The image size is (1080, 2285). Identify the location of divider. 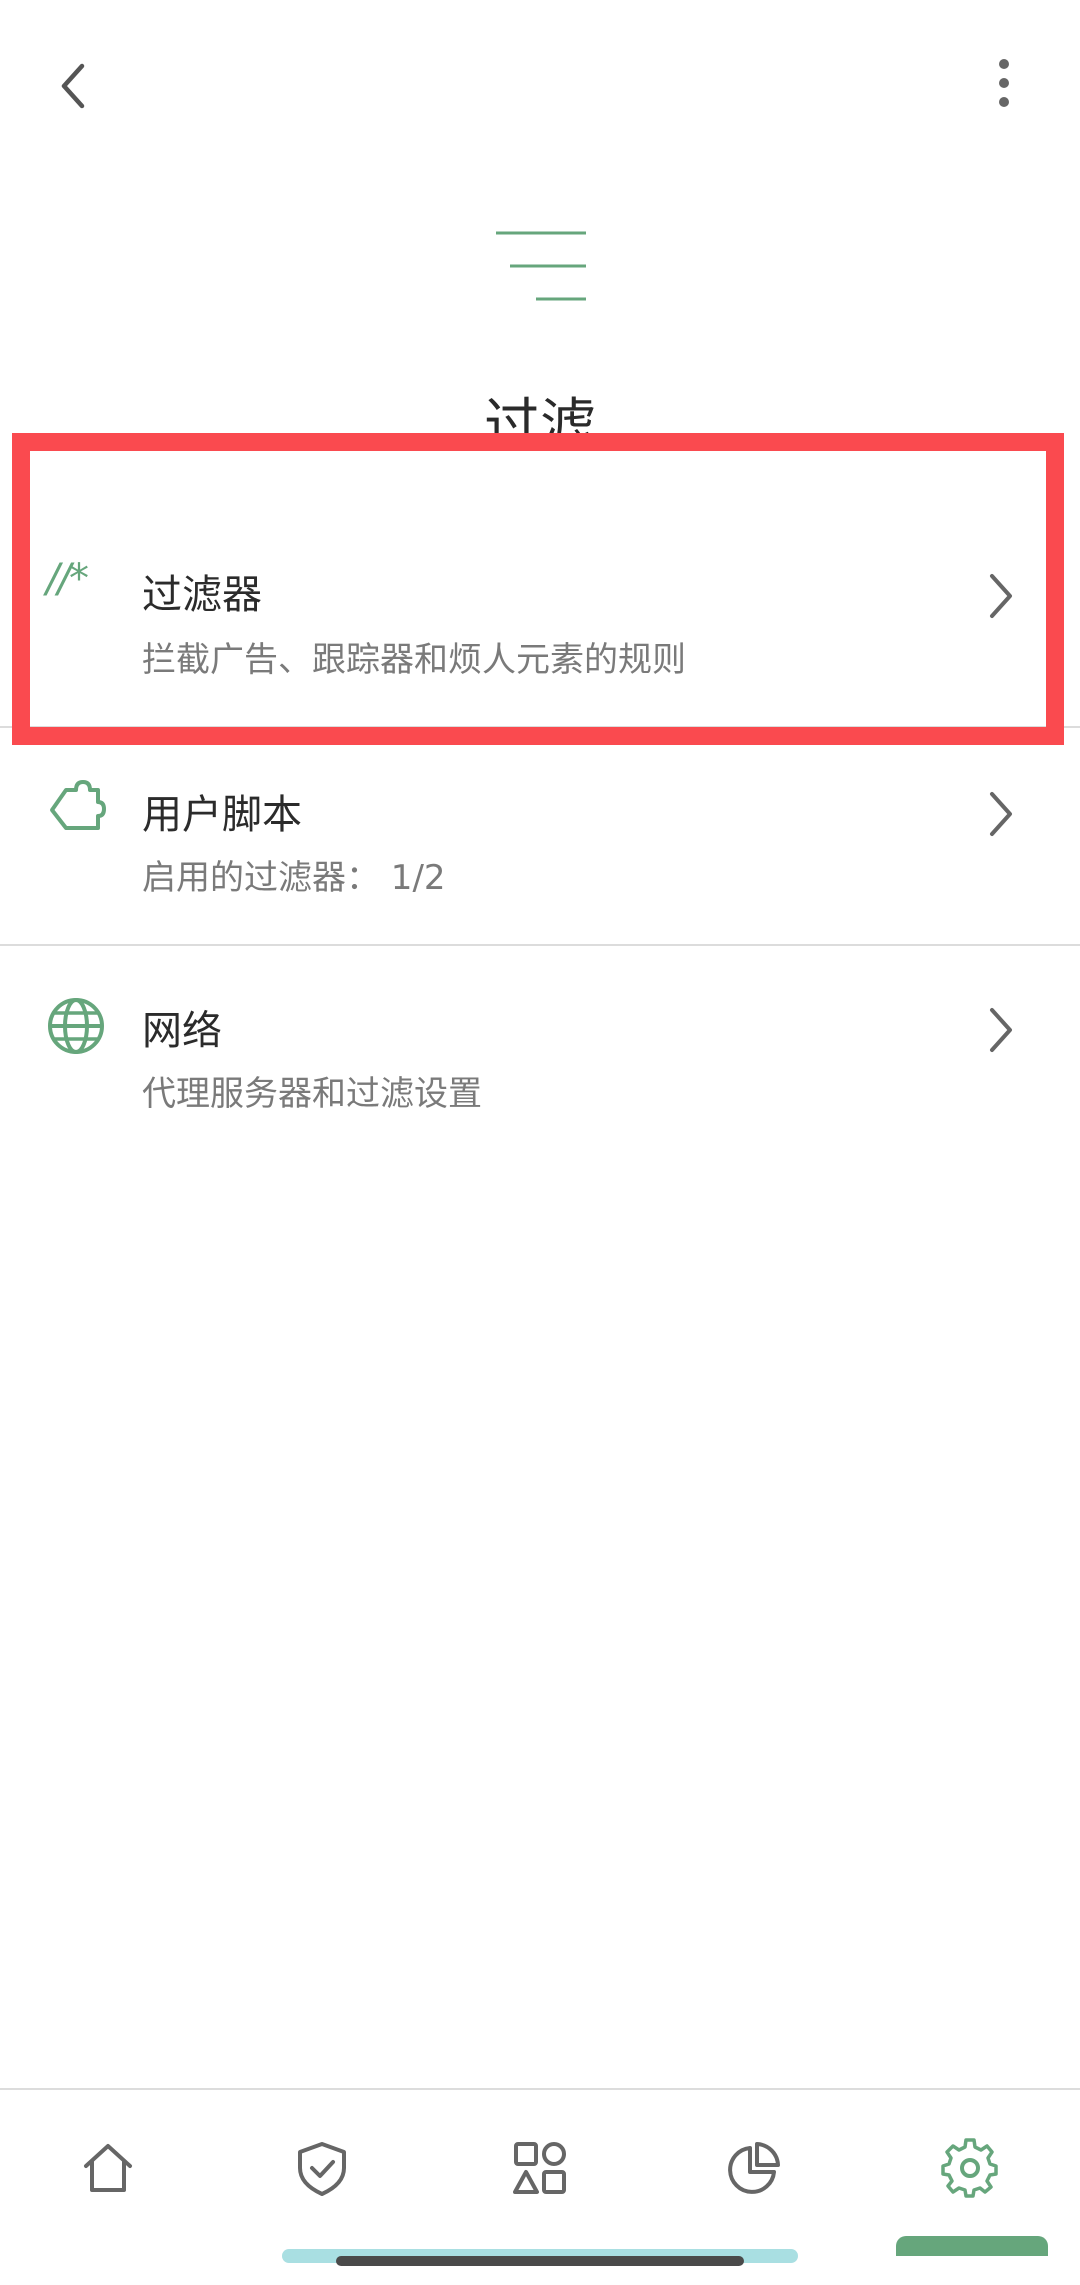
(540, 2089).